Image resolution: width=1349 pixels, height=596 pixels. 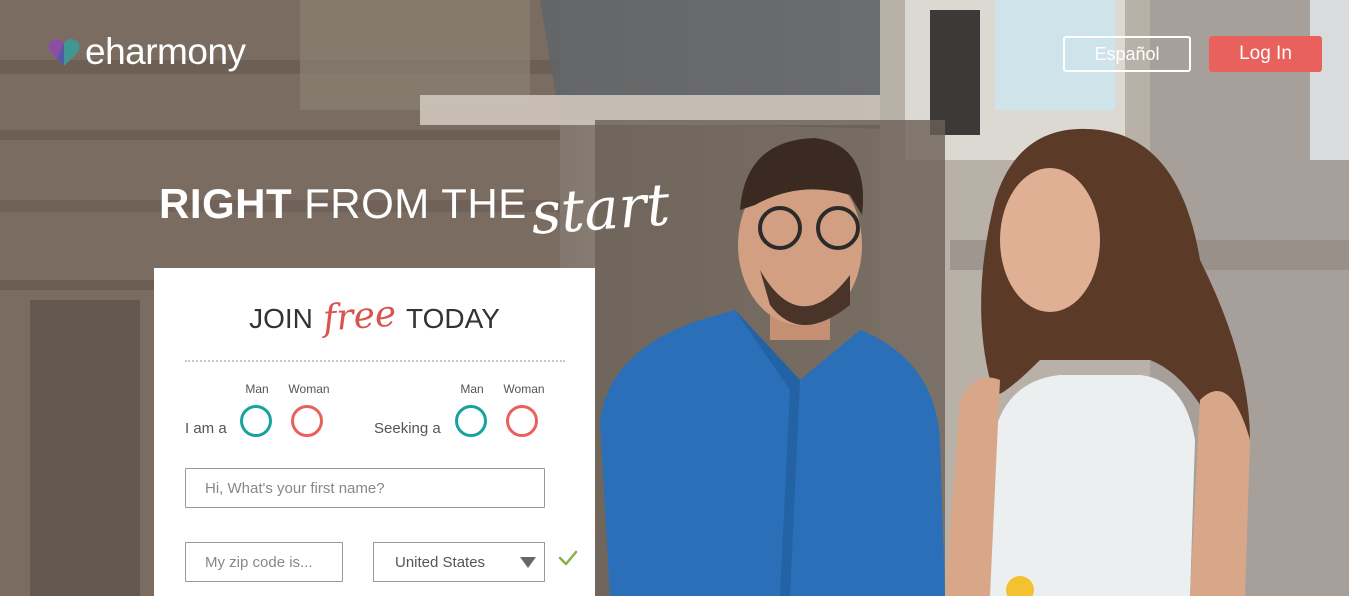 I want to click on i-am-man-label: Man, so click(x=257, y=389).